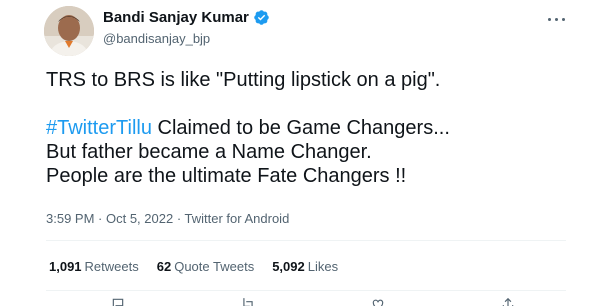 The width and height of the screenshot is (600, 306). What do you see at coordinates (65, 266) in the screenshot?
I see `retweets-count: 1,091` at bounding box center [65, 266].